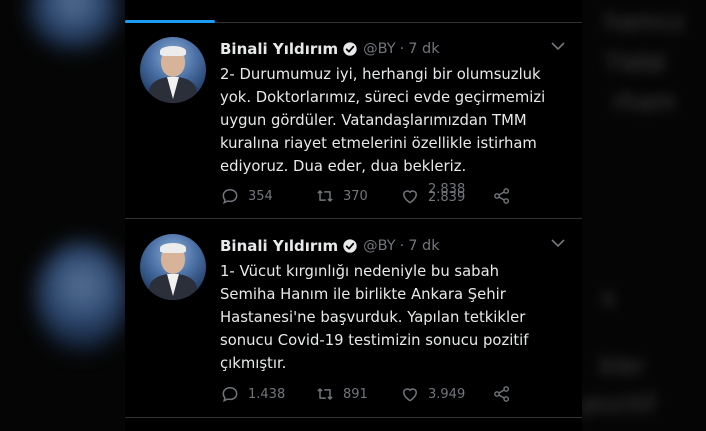 The height and width of the screenshot is (431, 706). I want to click on blurred-text: kler, so click(623, 365).